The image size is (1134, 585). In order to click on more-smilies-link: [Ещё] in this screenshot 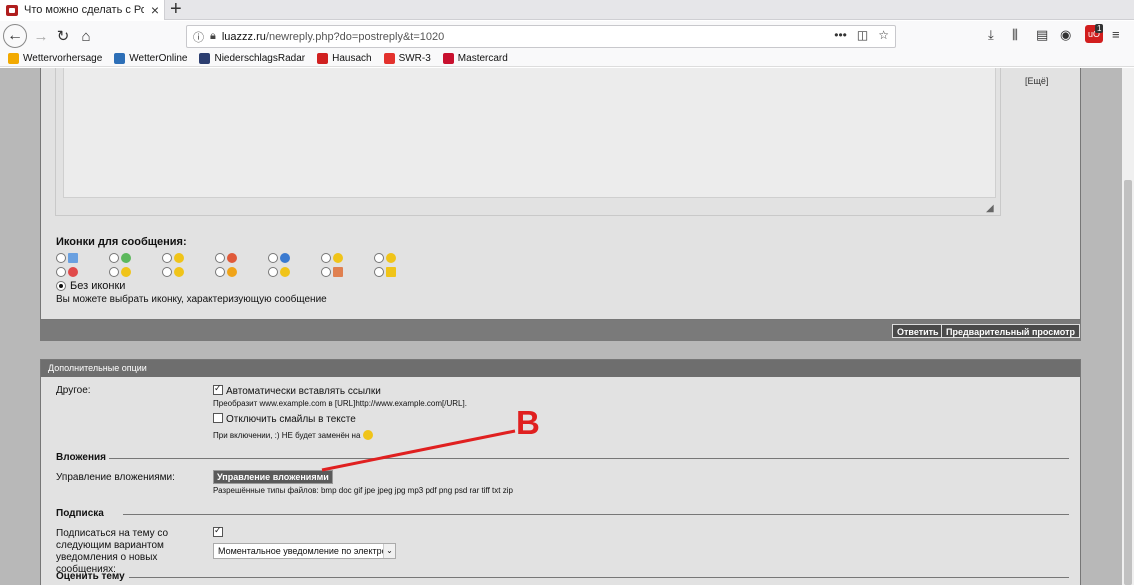, I will do `click(1036, 81)`.